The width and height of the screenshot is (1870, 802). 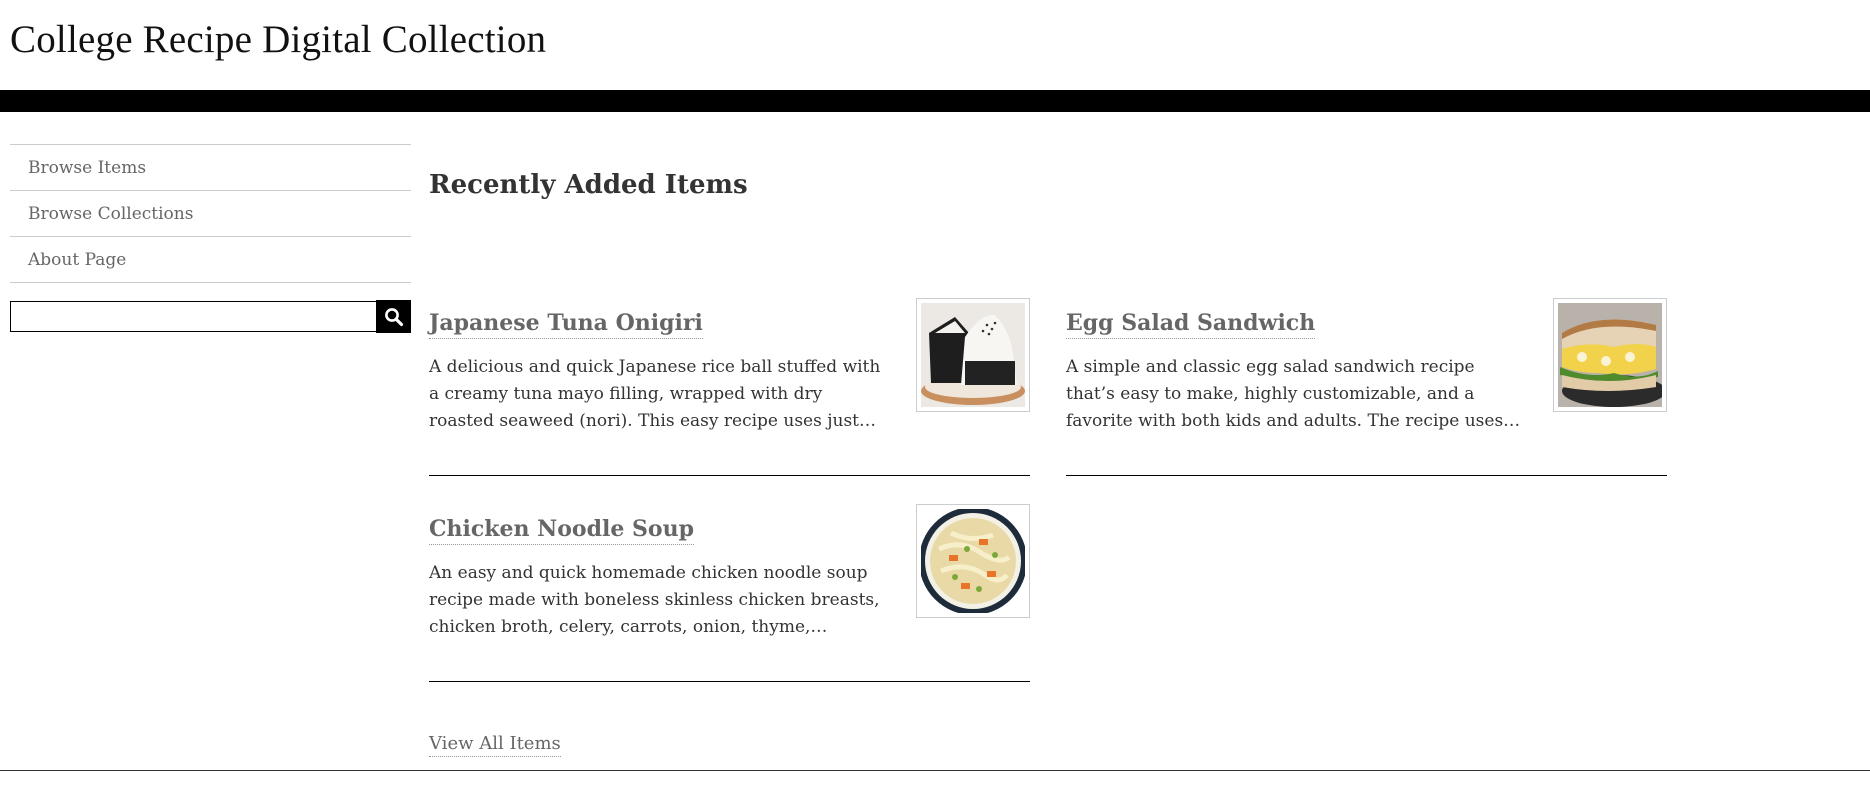 What do you see at coordinates (935, 770) in the screenshot?
I see `footer-divider` at bounding box center [935, 770].